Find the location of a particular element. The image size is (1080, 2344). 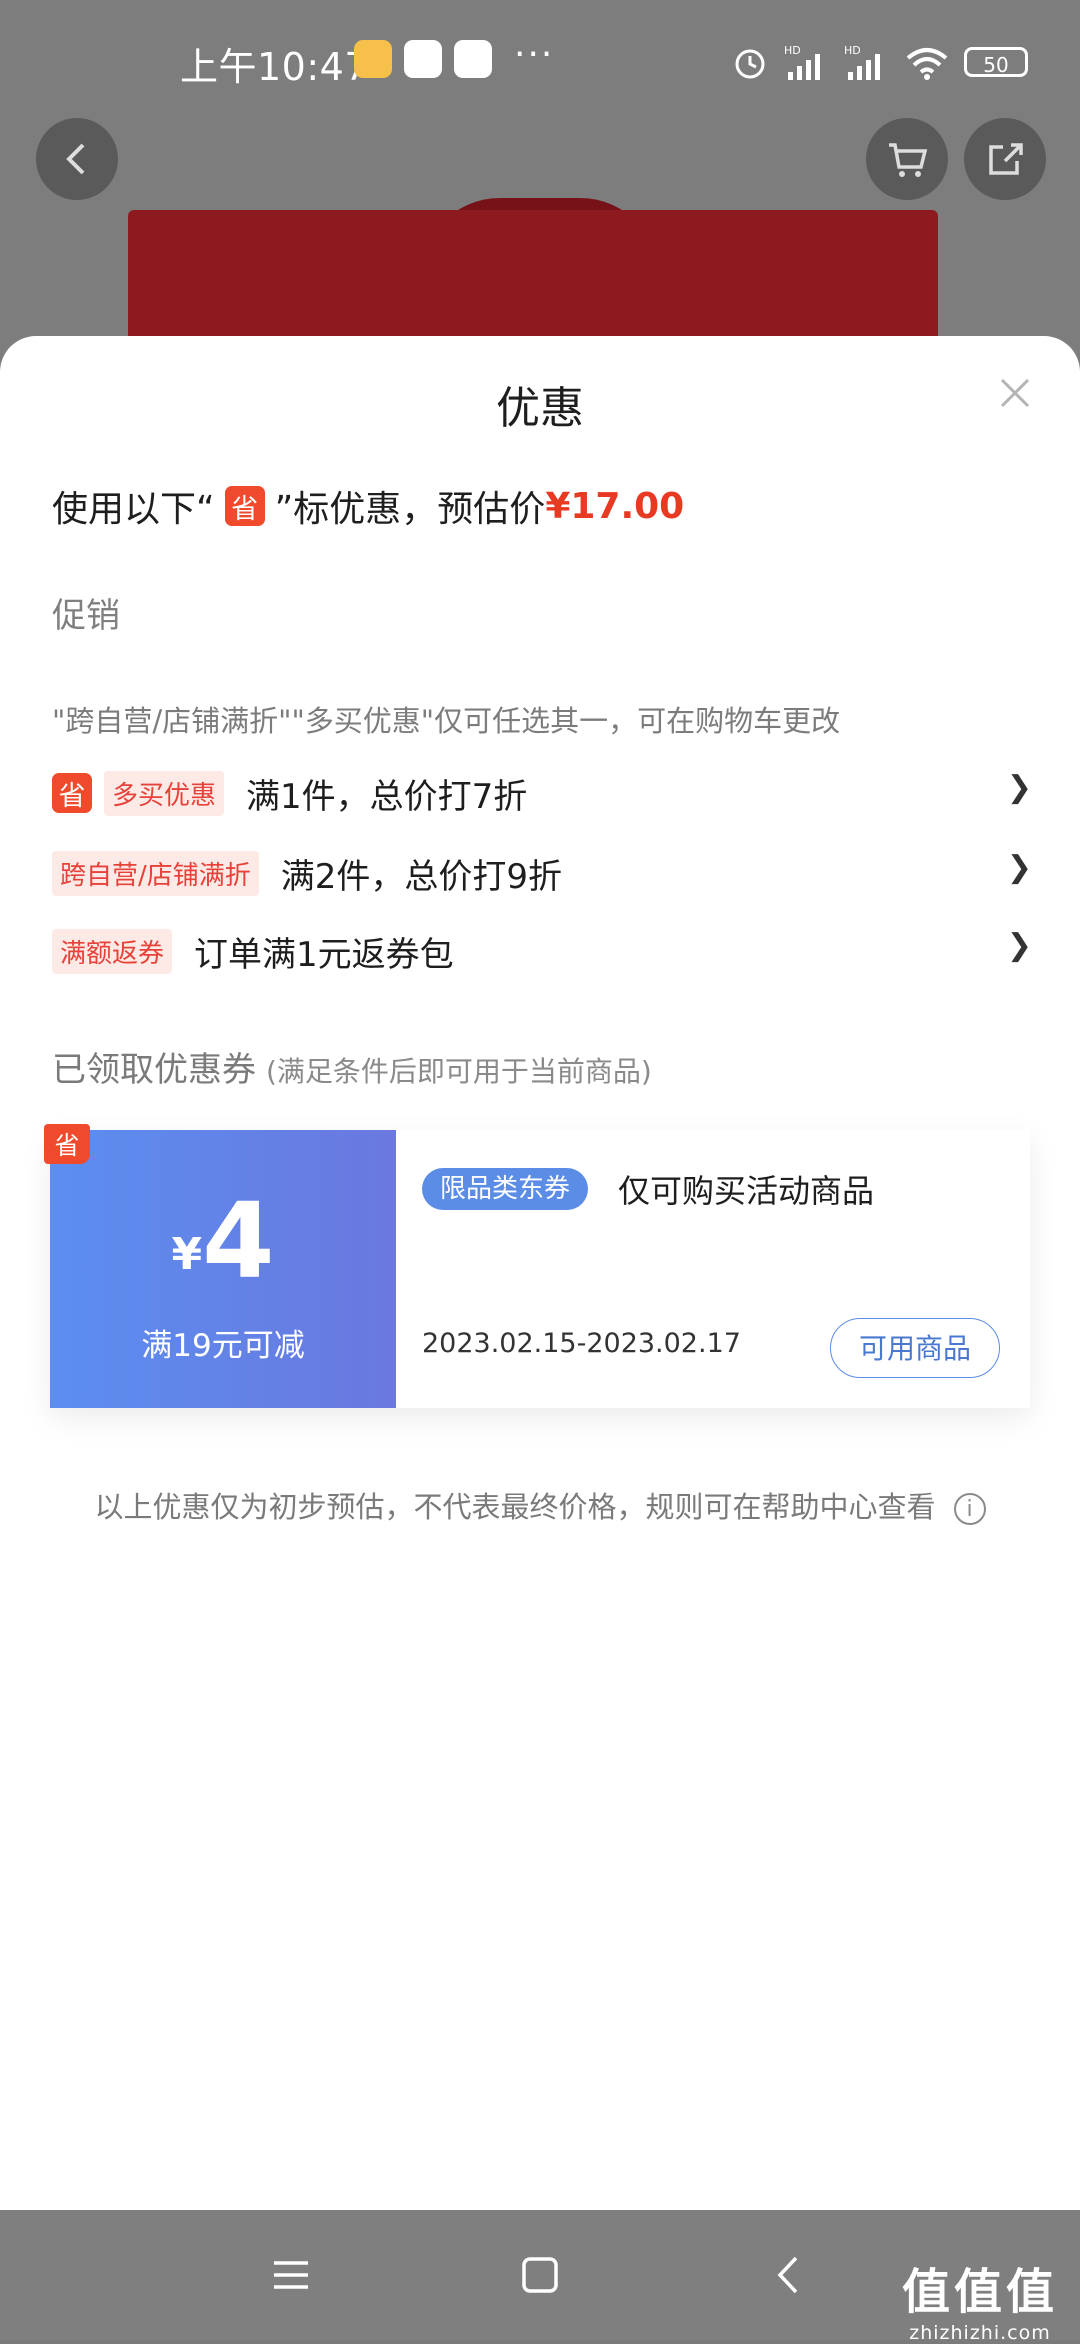

promo-tag: 跨自营/店铺满折 is located at coordinates (155, 873).